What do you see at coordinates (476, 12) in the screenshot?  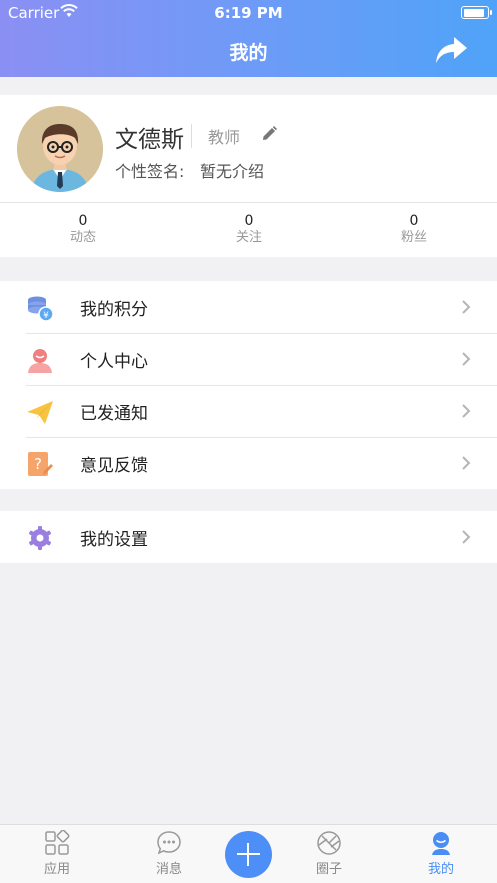 I see `battery-icon` at bounding box center [476, 12].